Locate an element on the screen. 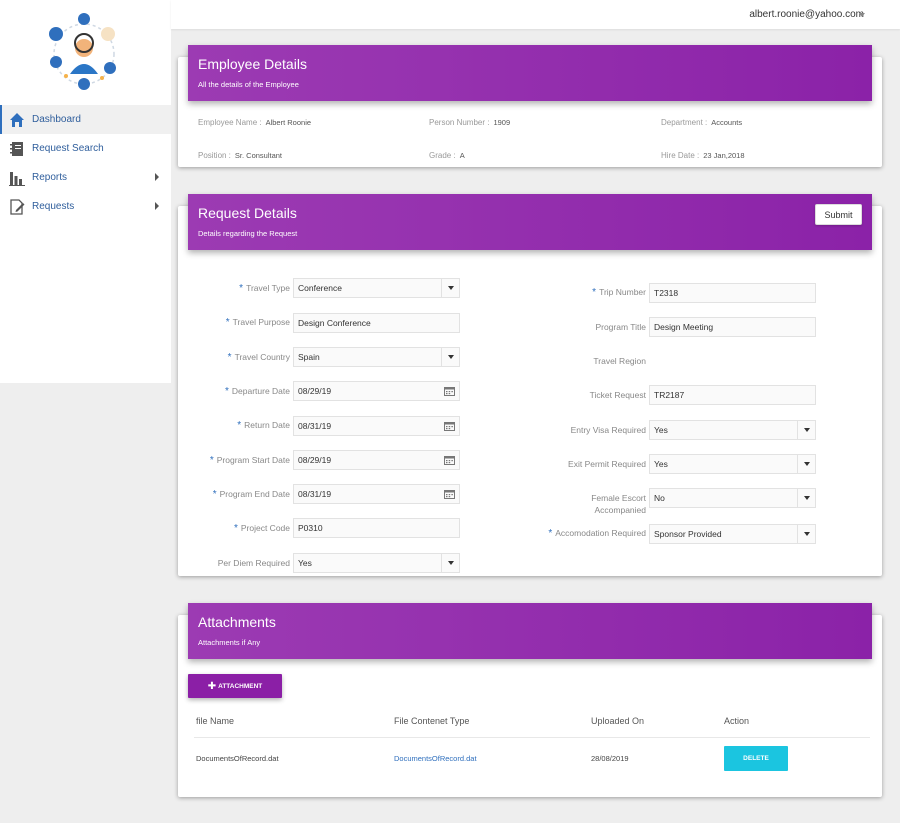  add-attachment-button: ✚ ATTACHMENT is located at coordinates (235, 686).